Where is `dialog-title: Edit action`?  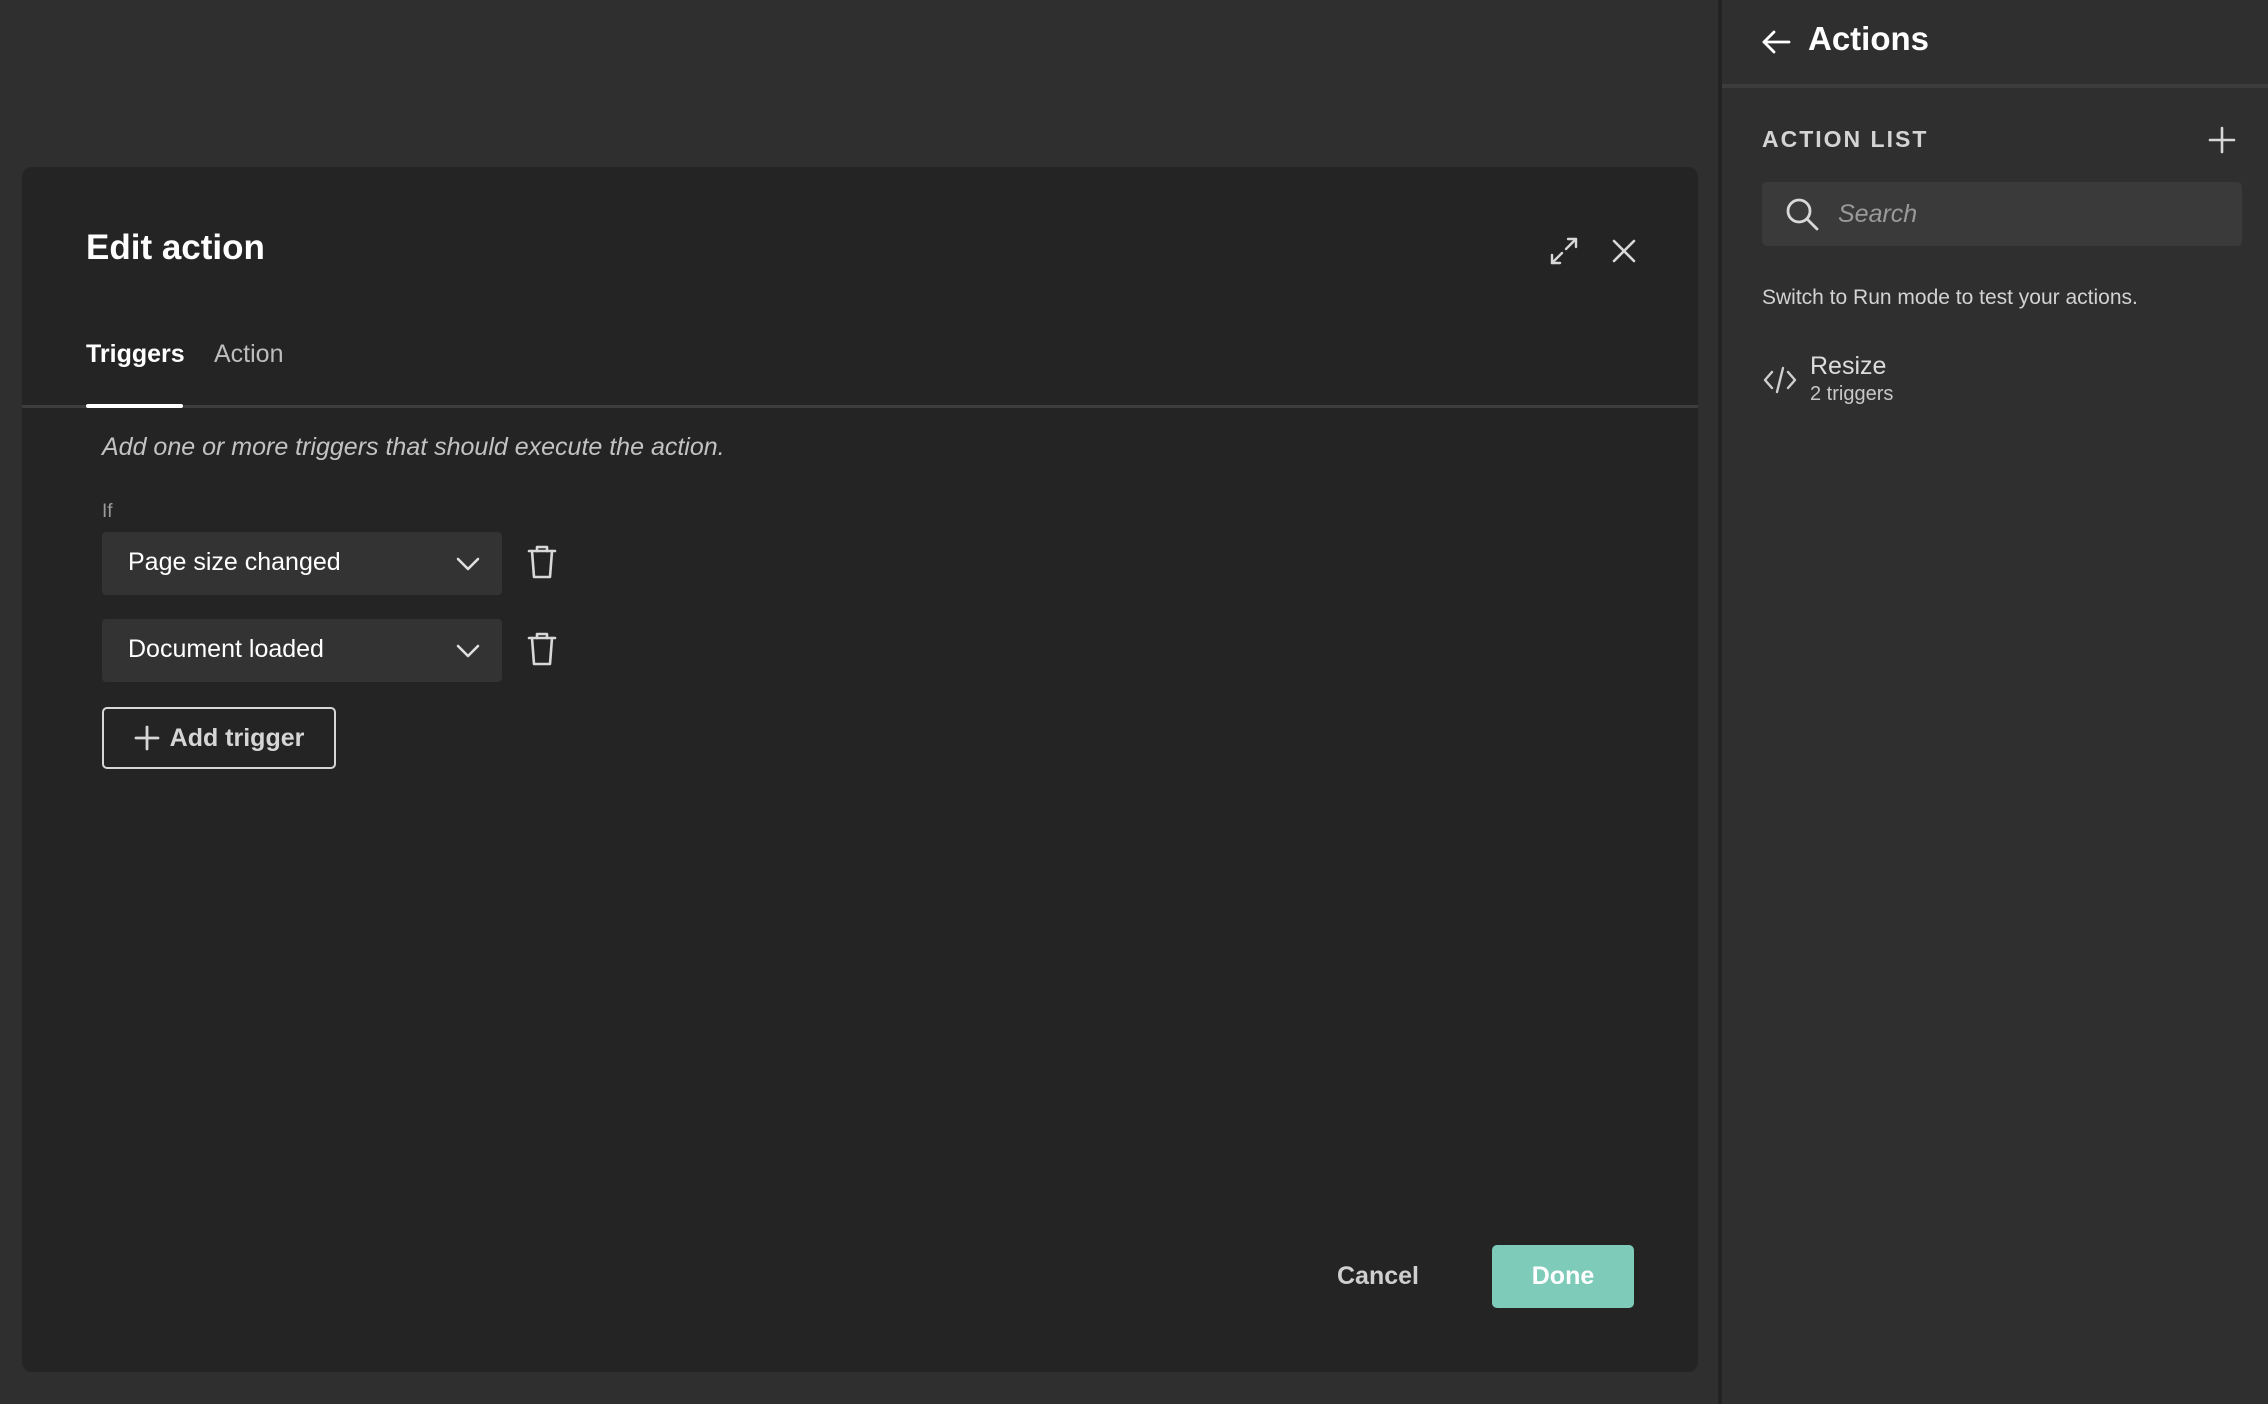 dialog-title: Edit action is located at coordinates (175, 247).